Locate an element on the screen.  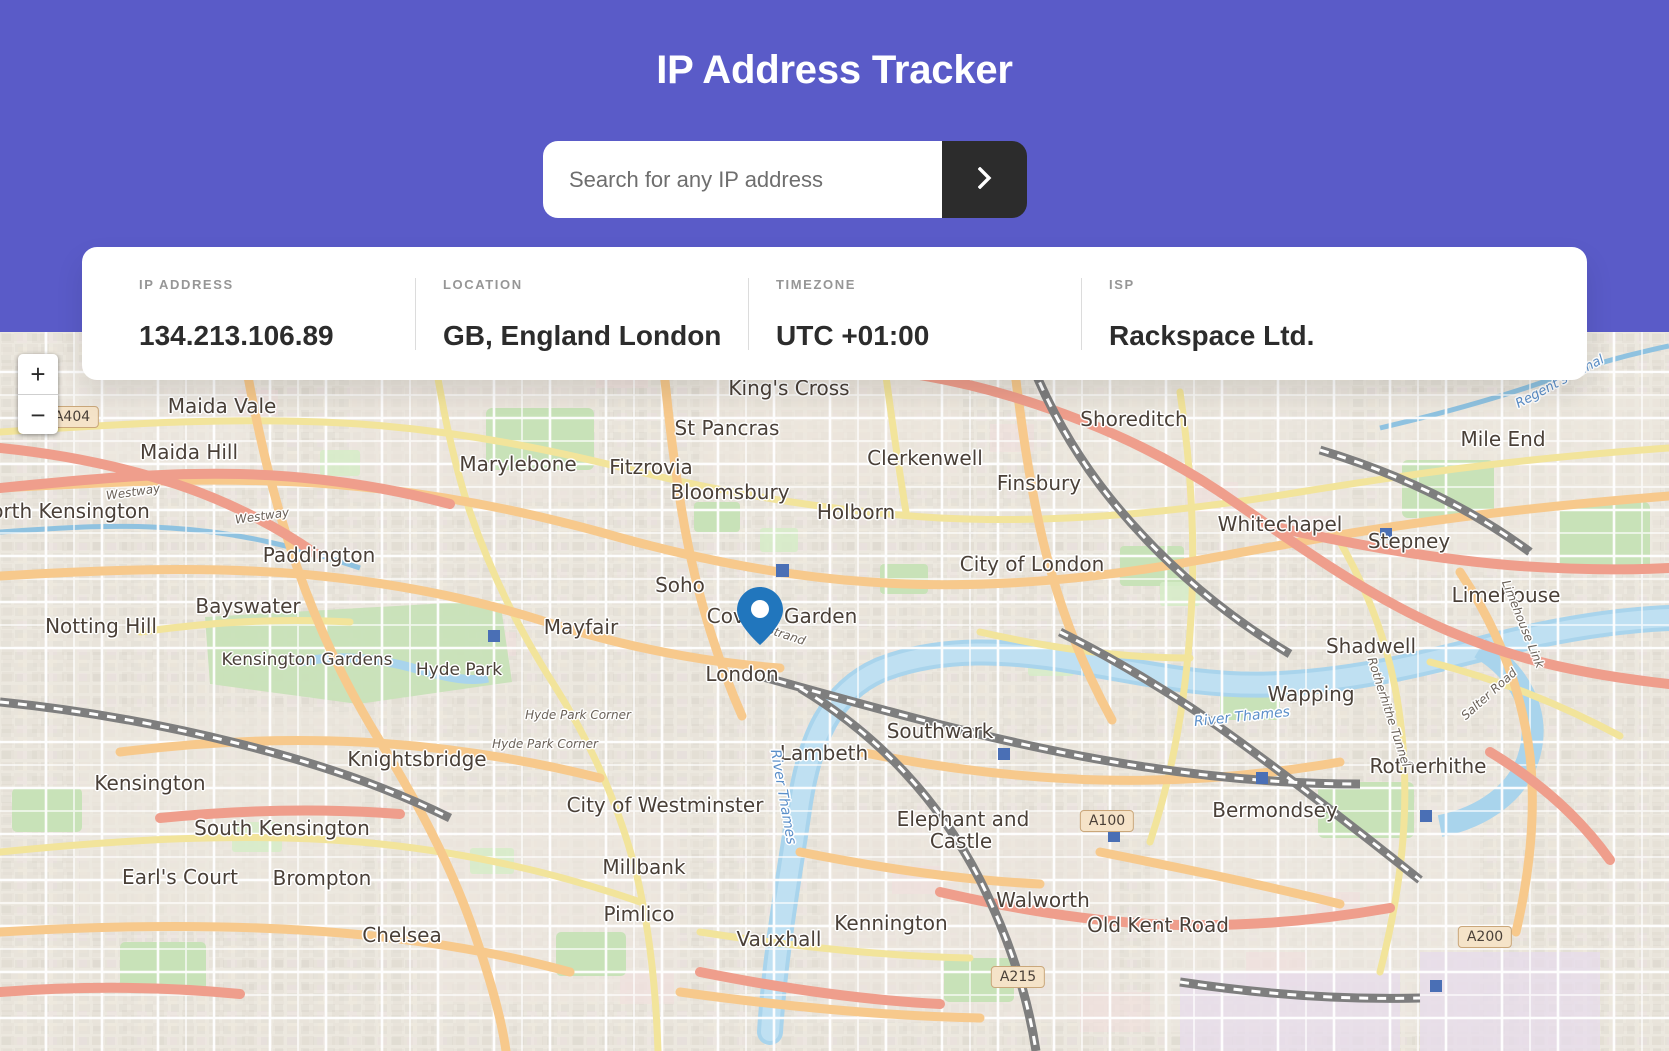
map-zoom-controls: + − is located at coordinates (38, 394).